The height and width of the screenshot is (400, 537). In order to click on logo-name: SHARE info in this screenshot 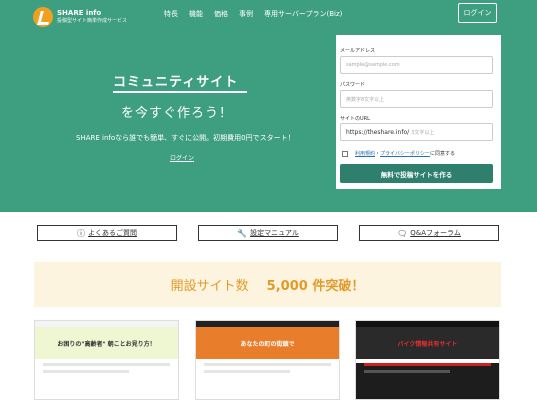, I will do `click(79, 13)`.